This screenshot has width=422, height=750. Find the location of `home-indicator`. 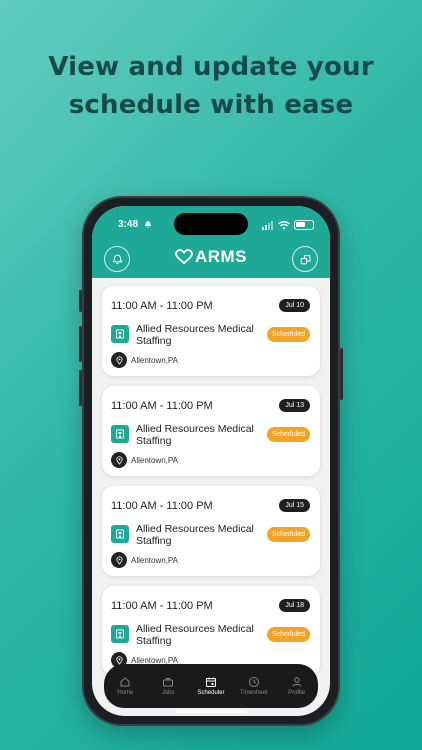

home-indicator is located at coordinates (211, 711).